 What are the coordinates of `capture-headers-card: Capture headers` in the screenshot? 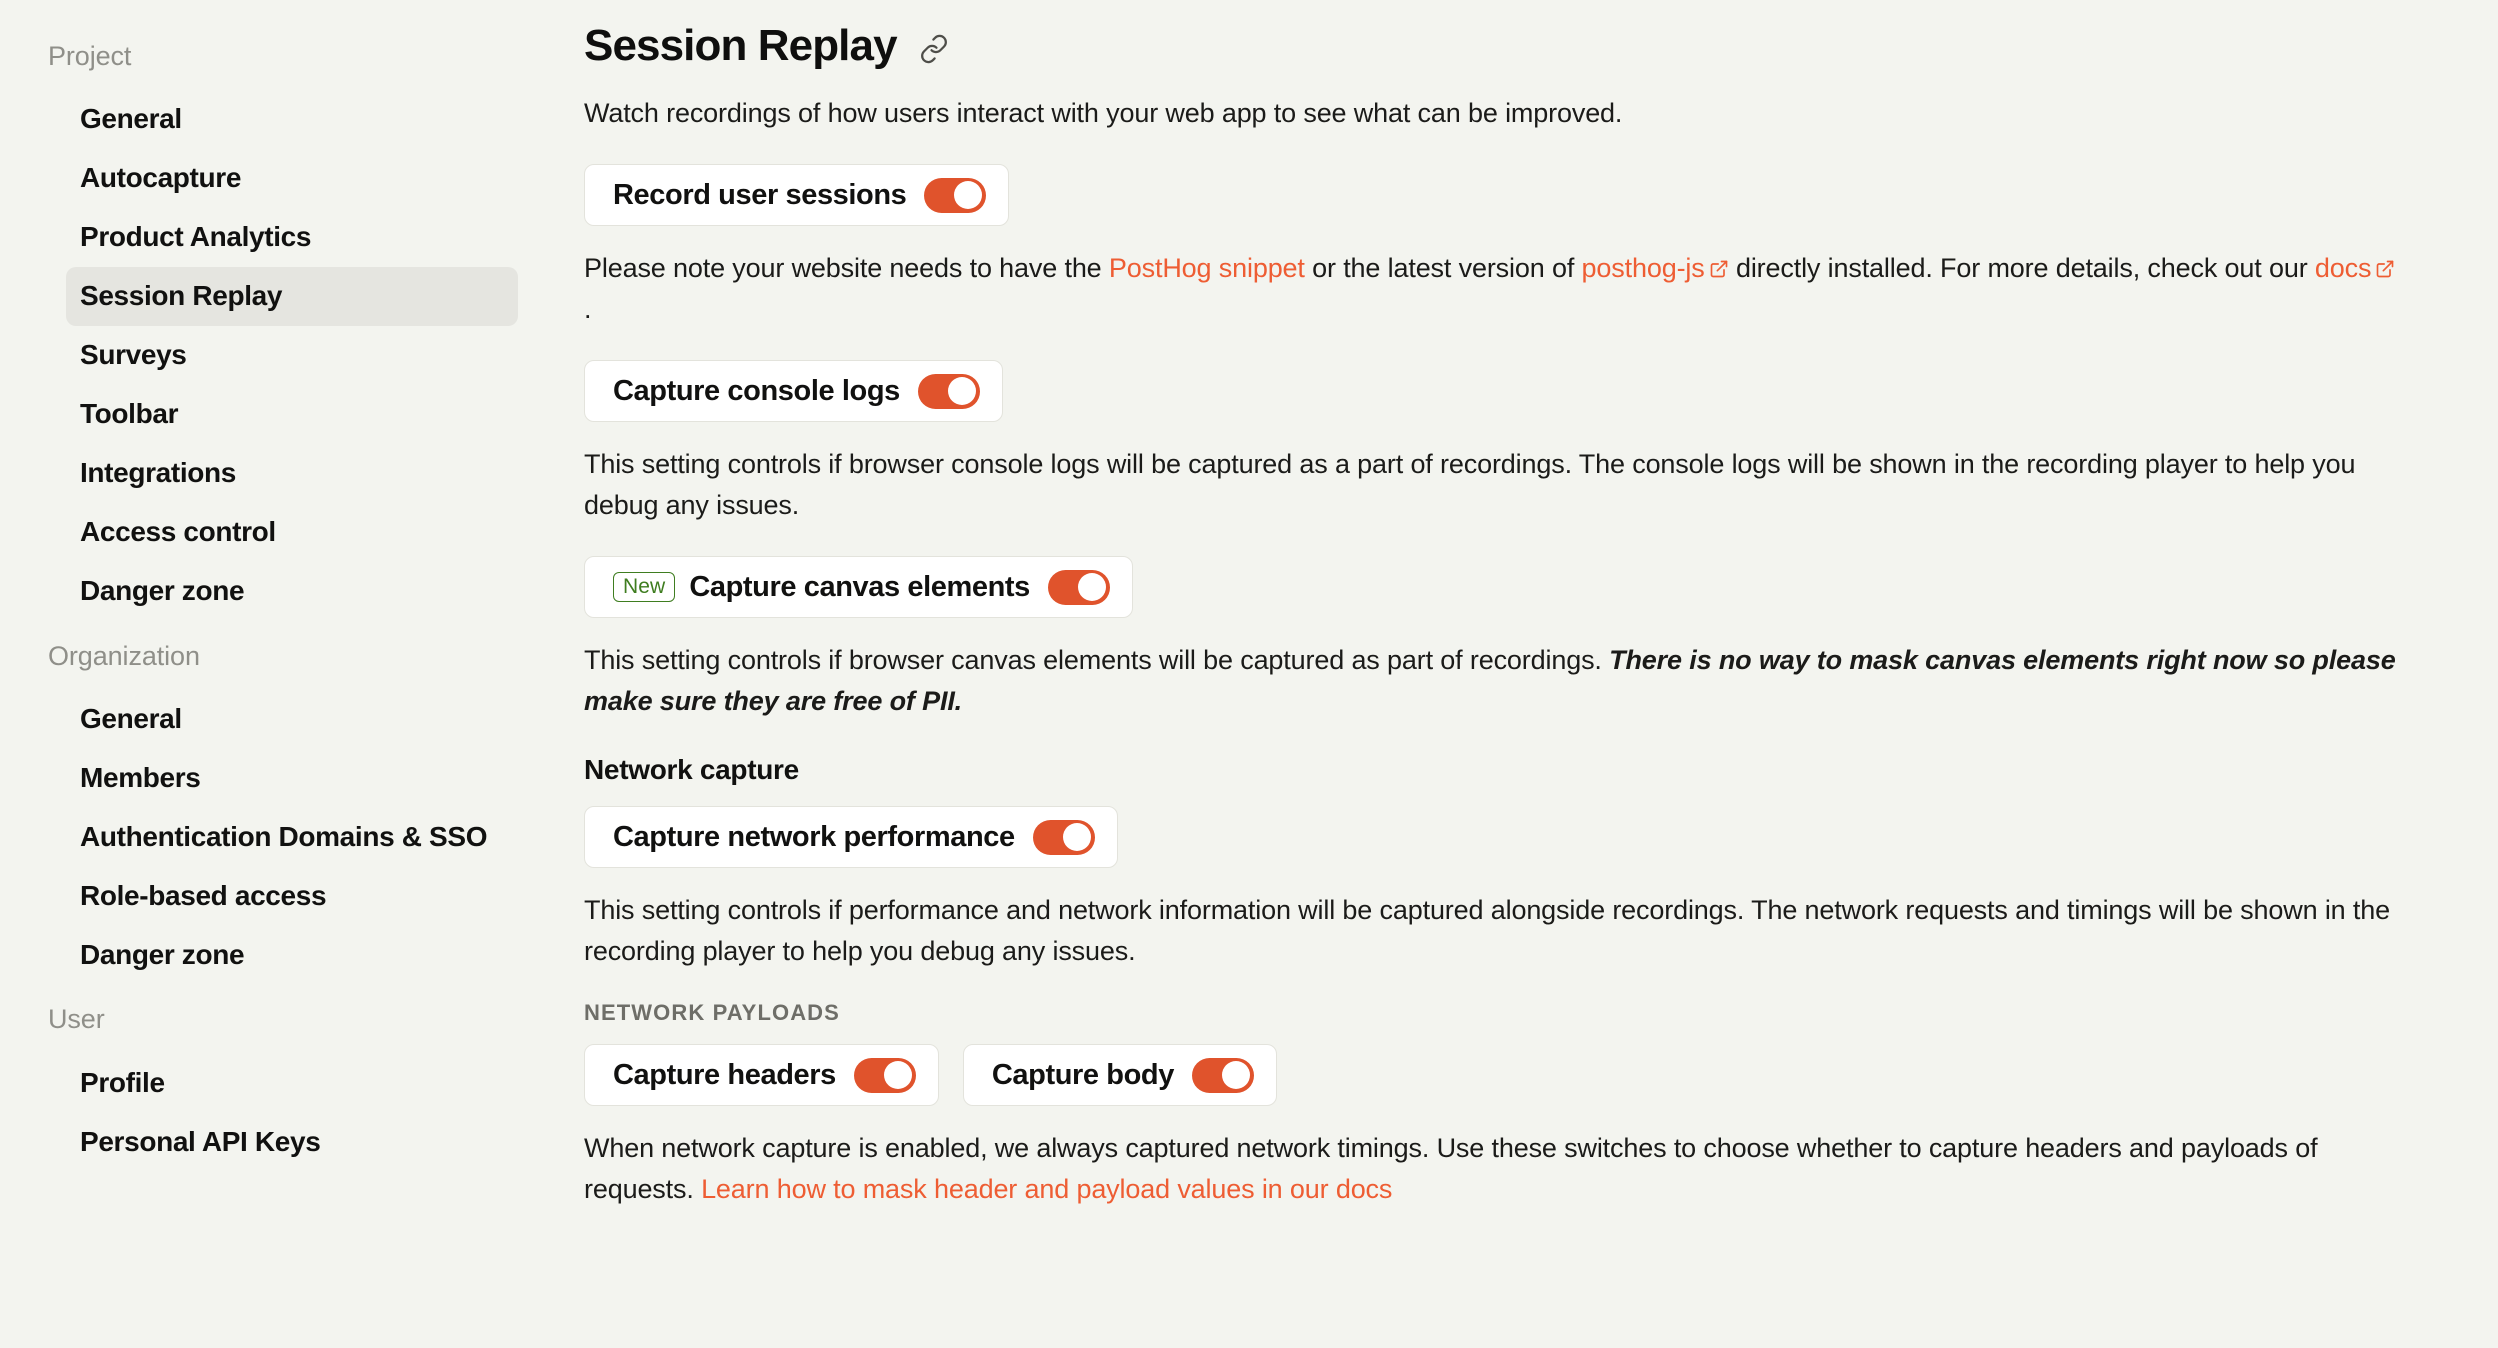 It's located at (761, 1075).